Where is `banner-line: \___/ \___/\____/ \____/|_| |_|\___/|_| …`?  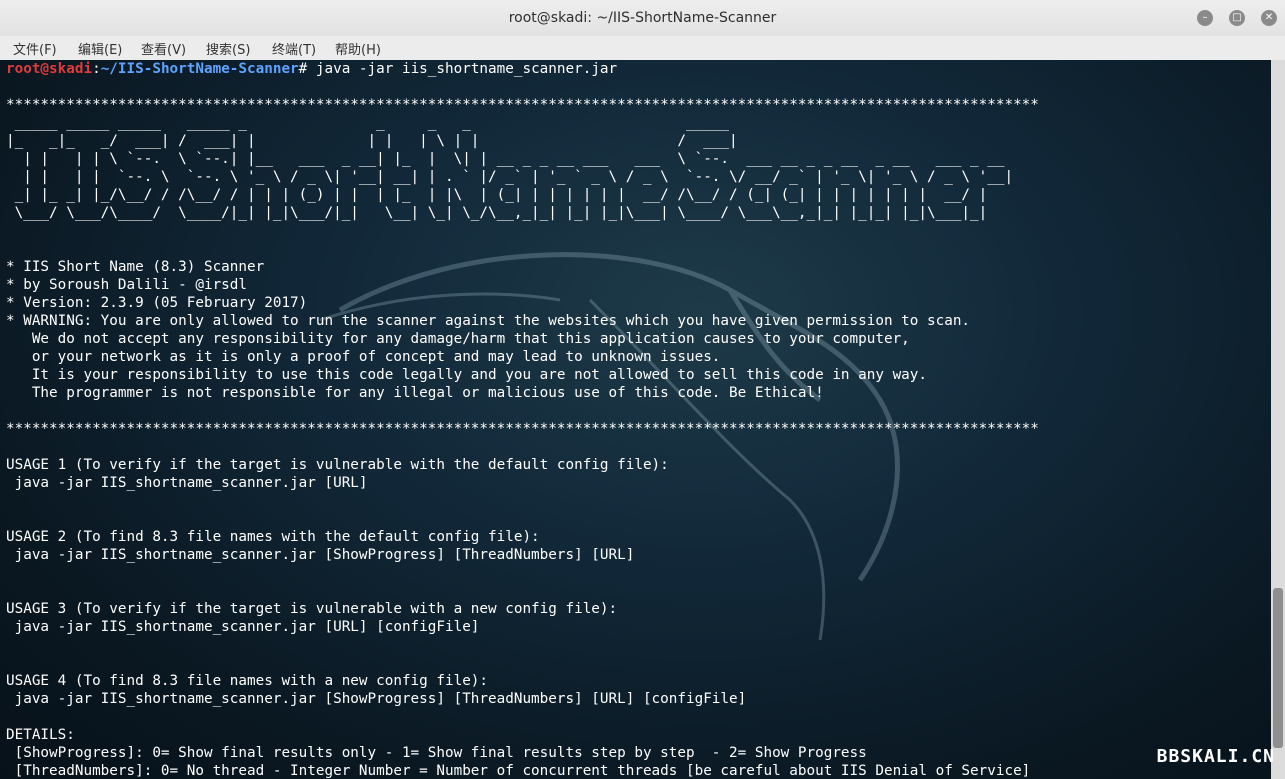 banner-line: \___/ \___/\____/ \____/|_| |_|\___/|_| … is located at coordinates (510, 213).